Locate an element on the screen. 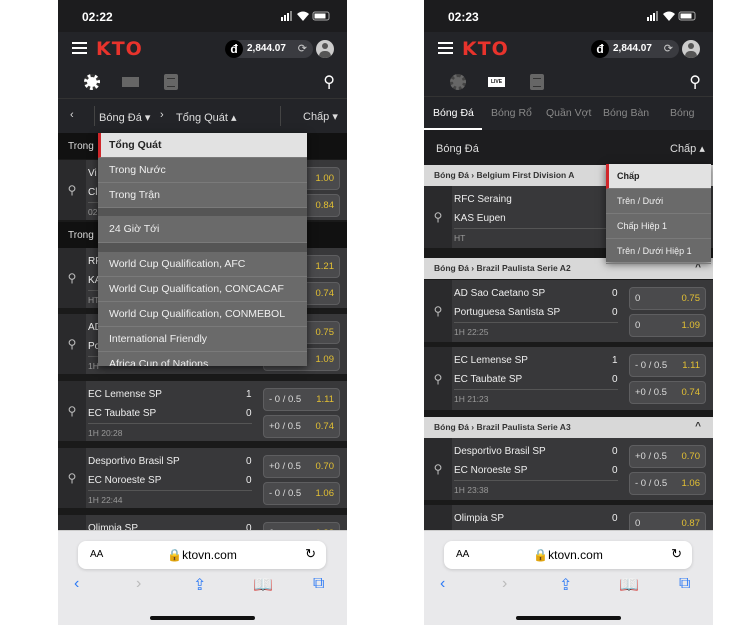 Image resolution: width=750 pixels, height=625 pixels. tab-bong: Bóng is located at coordinates (682, 113).